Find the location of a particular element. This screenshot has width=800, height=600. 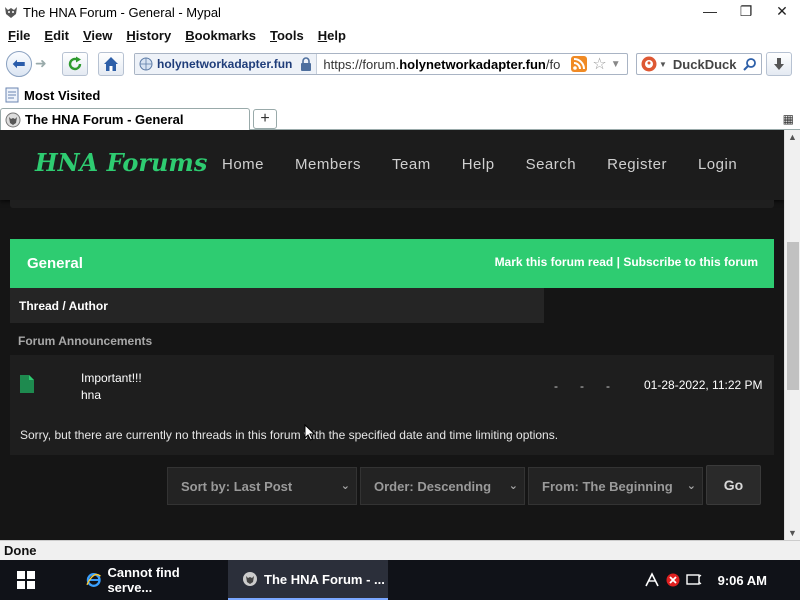

notification-icon is located at coordinates (693, 580).